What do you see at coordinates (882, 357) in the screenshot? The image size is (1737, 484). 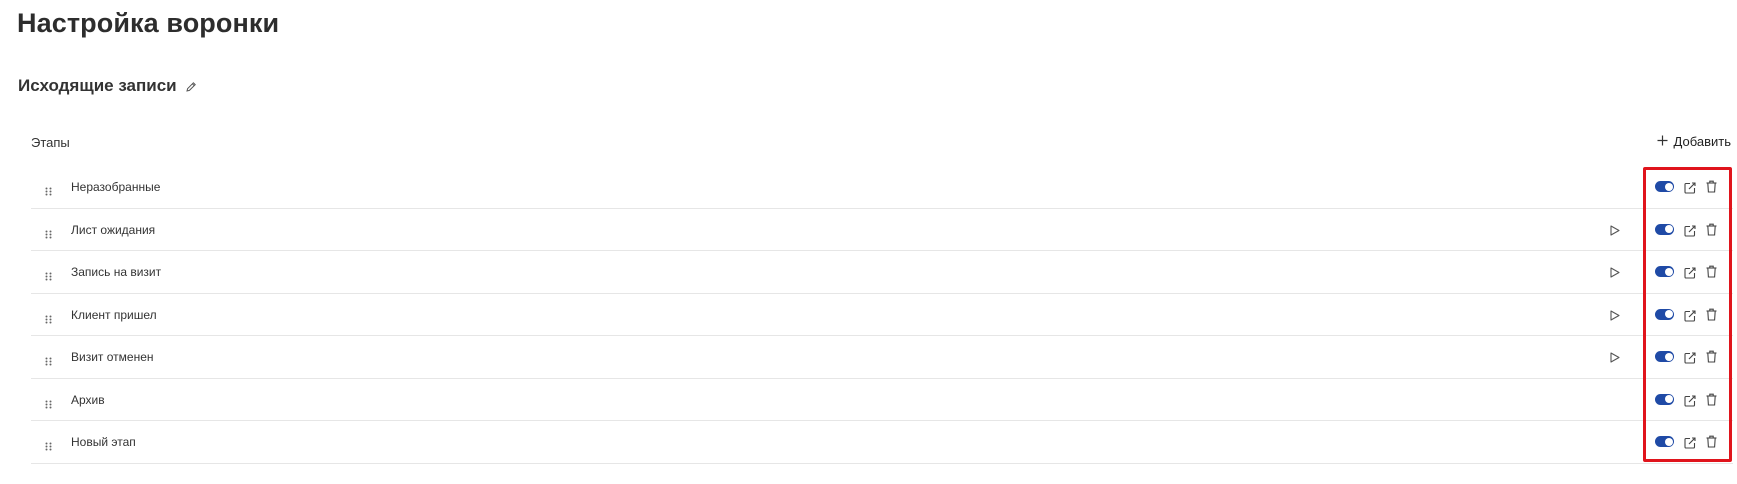 I see `stage-row: Визит отменен` at bounding box center [882, 357].